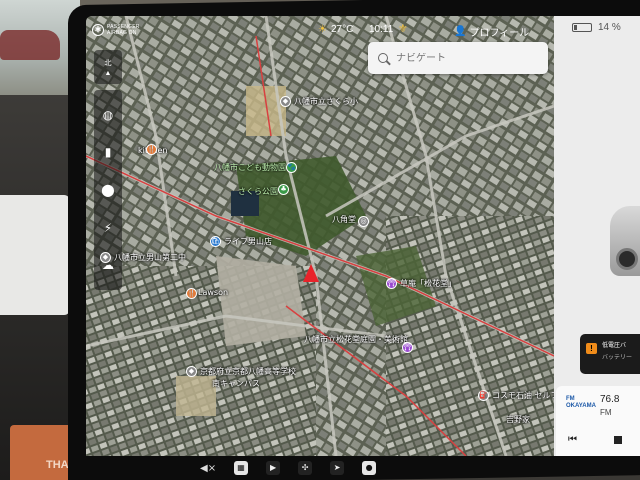  What do you see at coordinates (248, 241) in the screenshot?
I see `map-label-life-store: ライフ男山店` at bounding box center [248, 241].